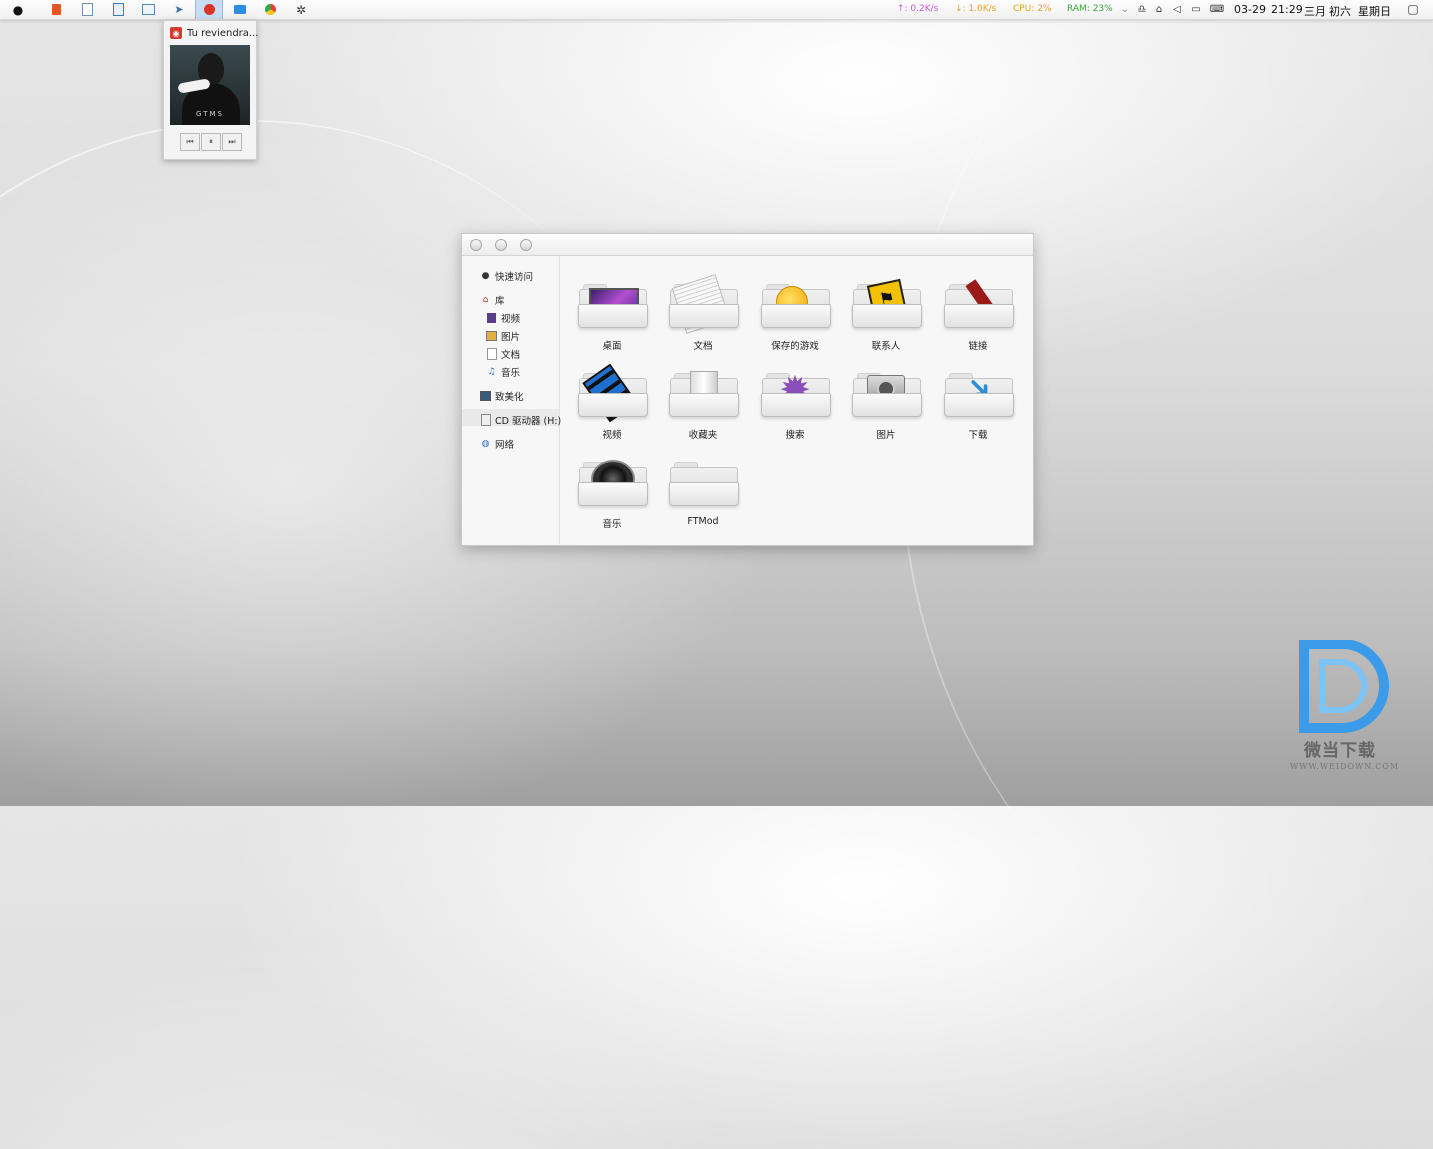 Image resolution: width=1433 pixels, height=1149 pixels. What do you see at coordinates (209, 9) in the screenshot?
I see `netease-music-icon` at bounding box center [209, 9].